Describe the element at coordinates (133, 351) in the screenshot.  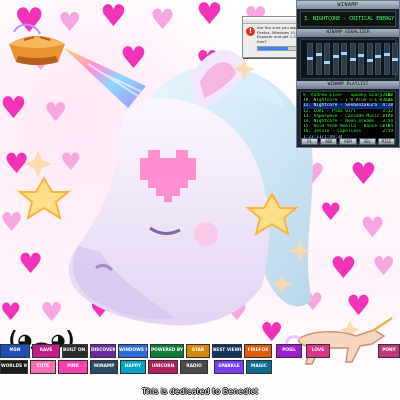
I see `web-badge-button: WINDOWS 98` at that location.